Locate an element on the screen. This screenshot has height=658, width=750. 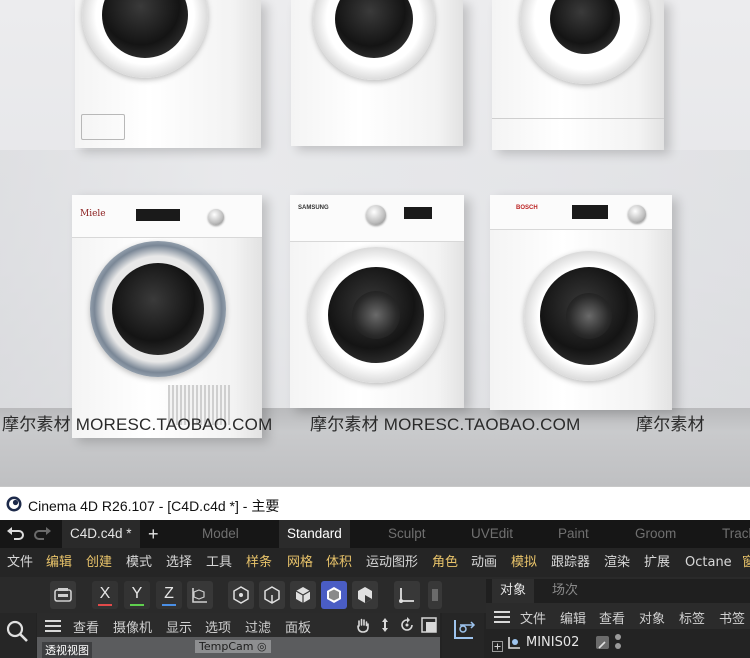
undo-icon is located at coordinates (16, 534).